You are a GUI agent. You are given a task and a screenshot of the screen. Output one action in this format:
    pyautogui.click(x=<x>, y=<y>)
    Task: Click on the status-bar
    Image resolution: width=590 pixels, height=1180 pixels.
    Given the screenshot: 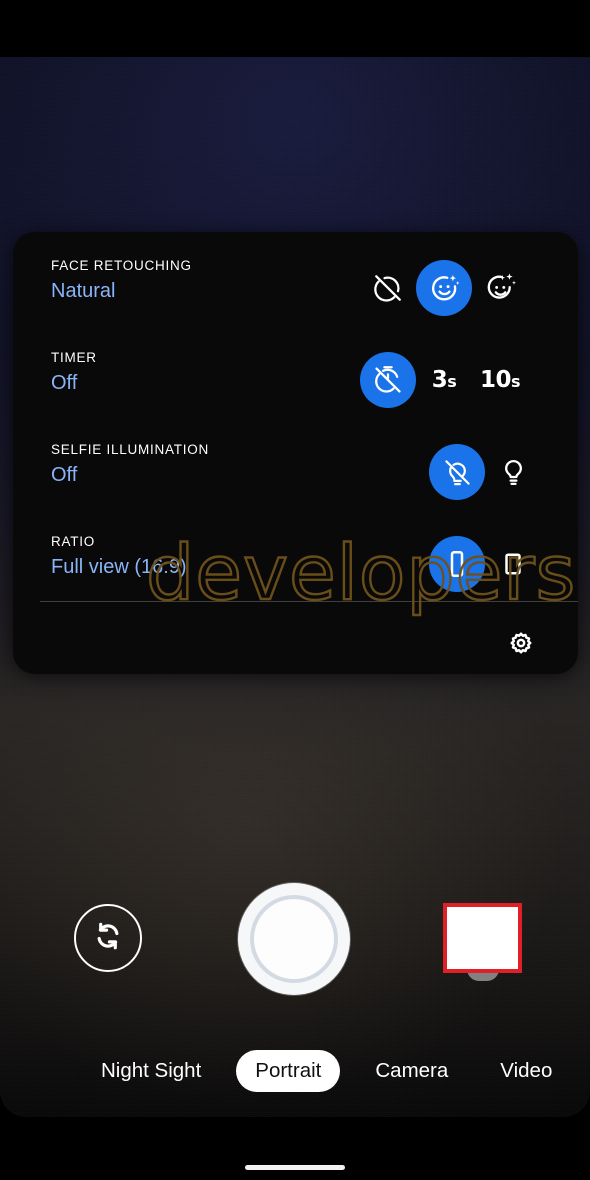 What is the action you would take?
    pyautogui.click(x=295, y=28)
    